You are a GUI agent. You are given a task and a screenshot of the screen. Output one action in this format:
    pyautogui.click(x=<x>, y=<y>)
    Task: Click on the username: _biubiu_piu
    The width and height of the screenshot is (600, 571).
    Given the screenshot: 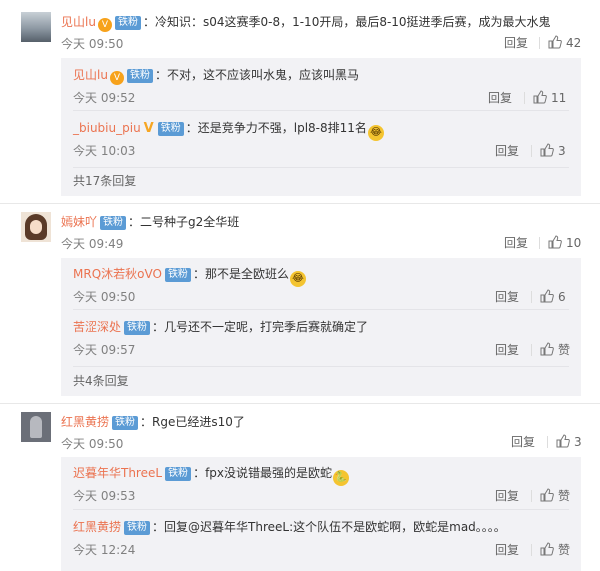 What is the action you would take?
    pyautogui.click(x=107, y=128)
    